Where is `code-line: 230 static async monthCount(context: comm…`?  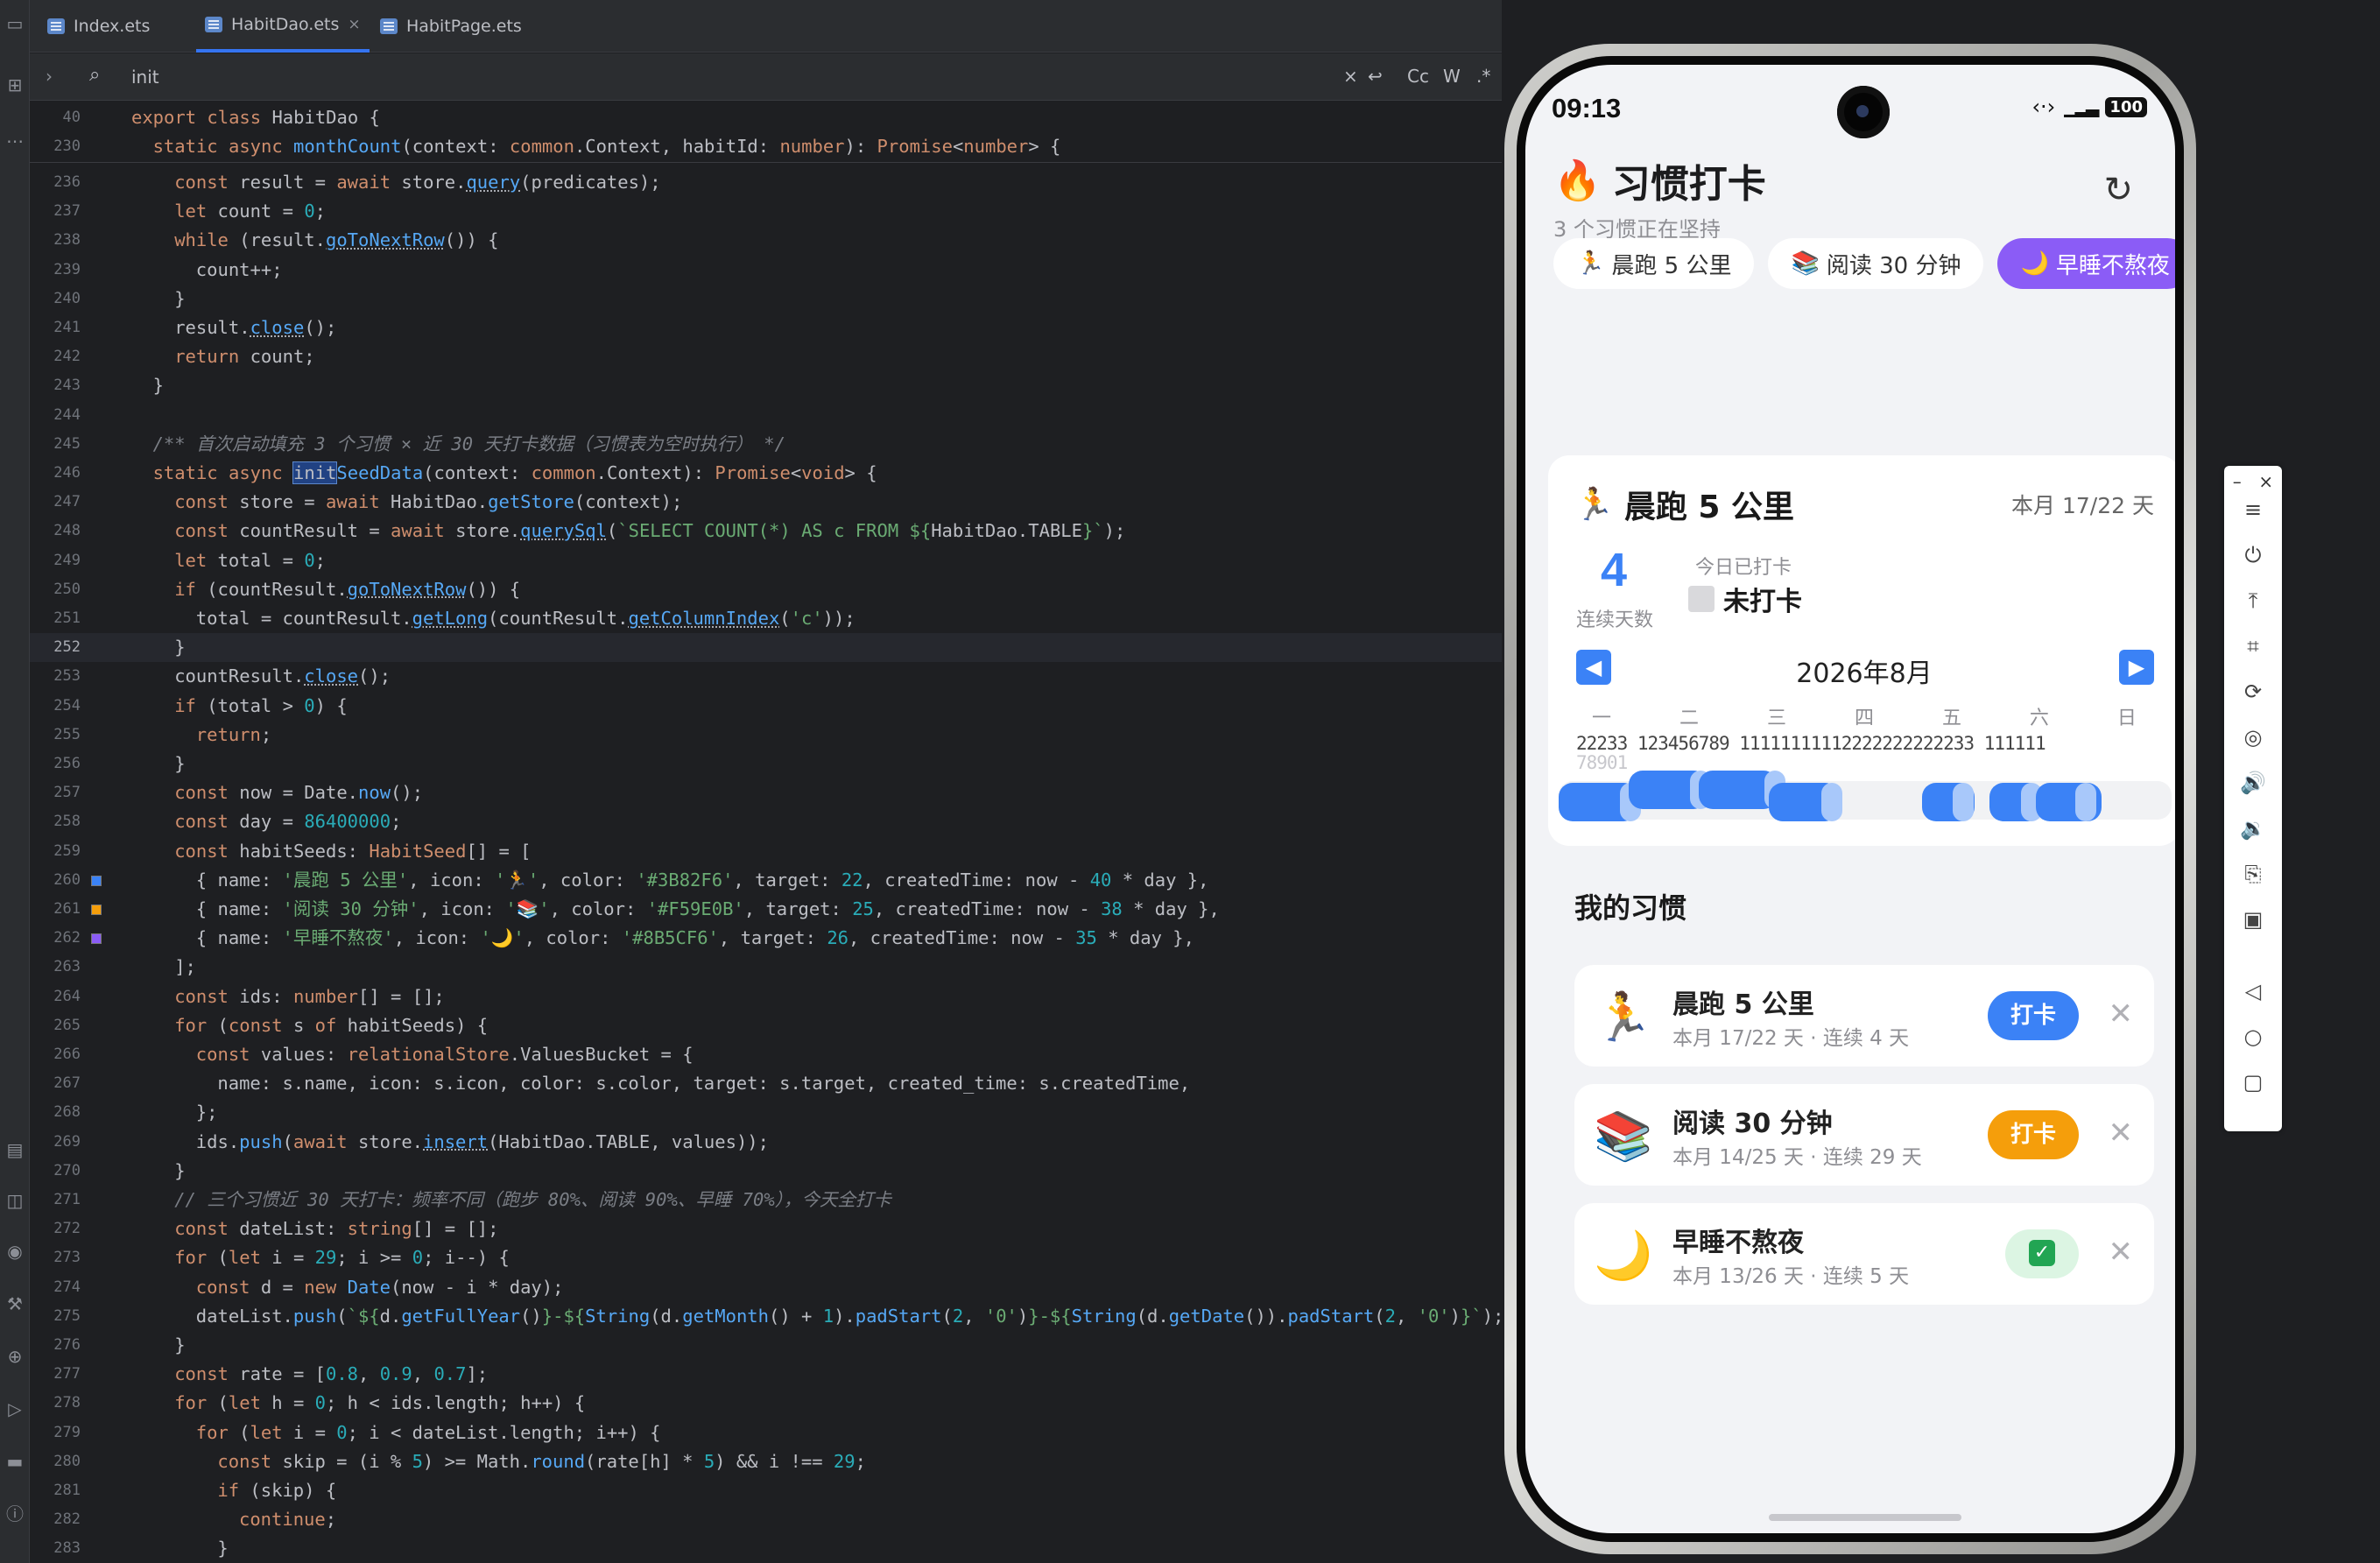 code-line: 230 static async monthCount(context: comm… is located at coordinates (766, 146).